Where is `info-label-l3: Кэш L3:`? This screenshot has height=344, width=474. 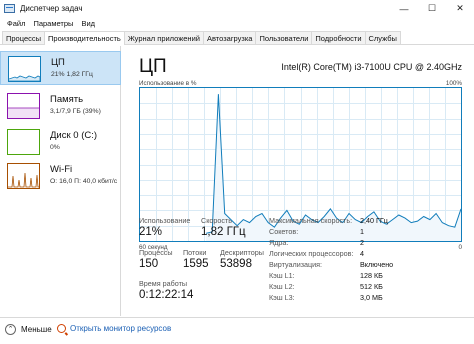 info-label-l3: Кэш L3: is located at coordinates (282, 297).